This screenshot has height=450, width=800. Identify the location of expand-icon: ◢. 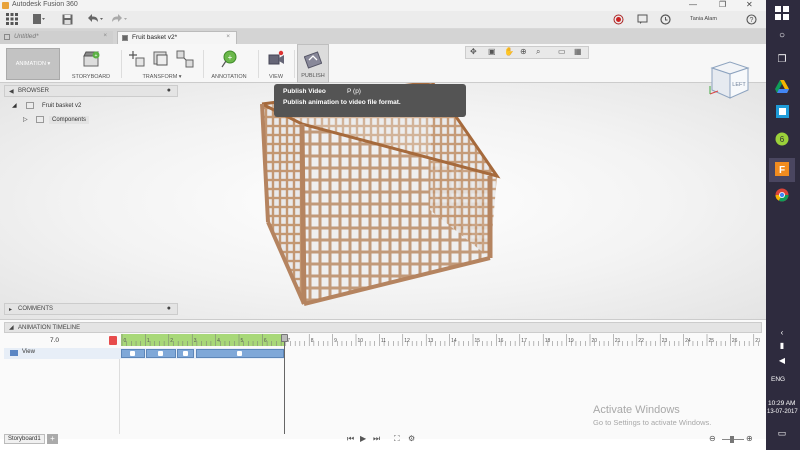
(14, 105).